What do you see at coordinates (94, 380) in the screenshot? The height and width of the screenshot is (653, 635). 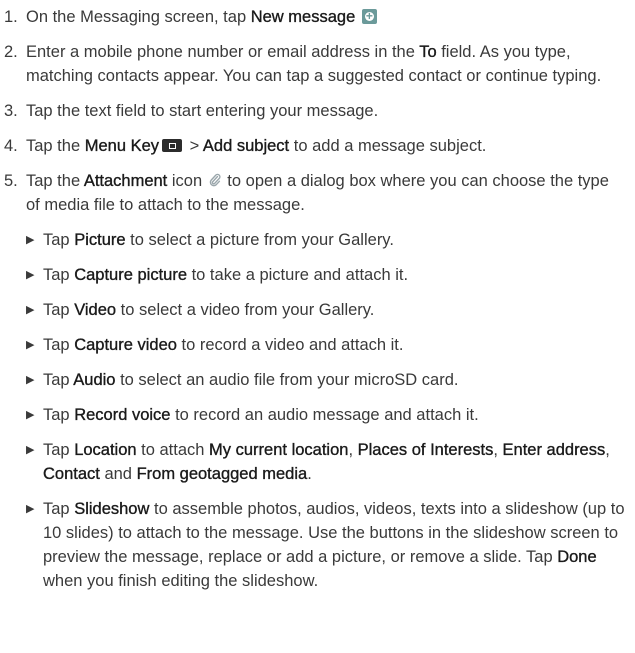 I see `audio-label: Audio` at bounding box center [94, 380].